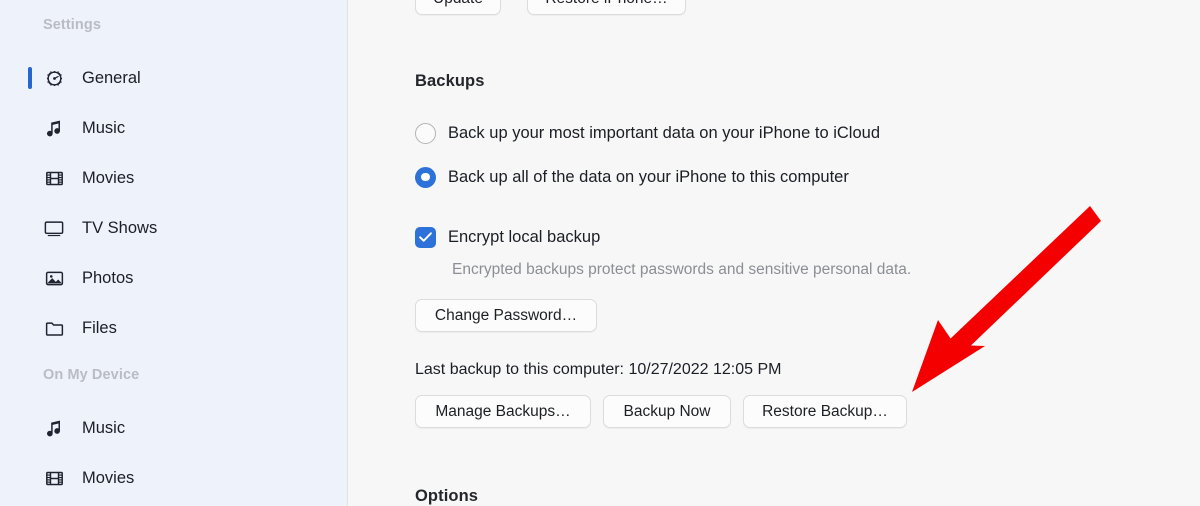 The height and width of the screenshot is (506, 1200). What do you see at coordinates (99, 327) in the screenshot?
I see `sidebar-item-label: Files` at bounding box center [99, 327].